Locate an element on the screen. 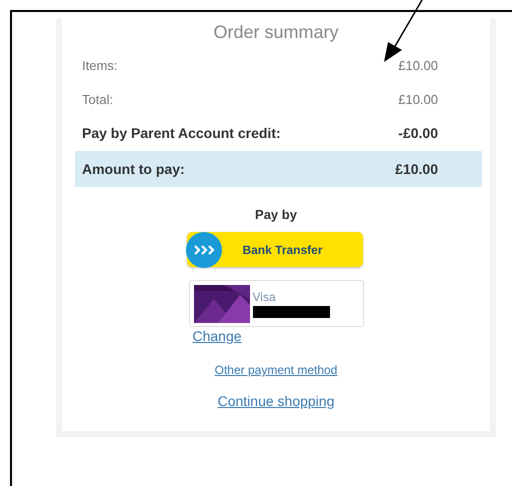 This screenshot has width=512, height=486. card-type: Visa is located at coordinates (264, 297).